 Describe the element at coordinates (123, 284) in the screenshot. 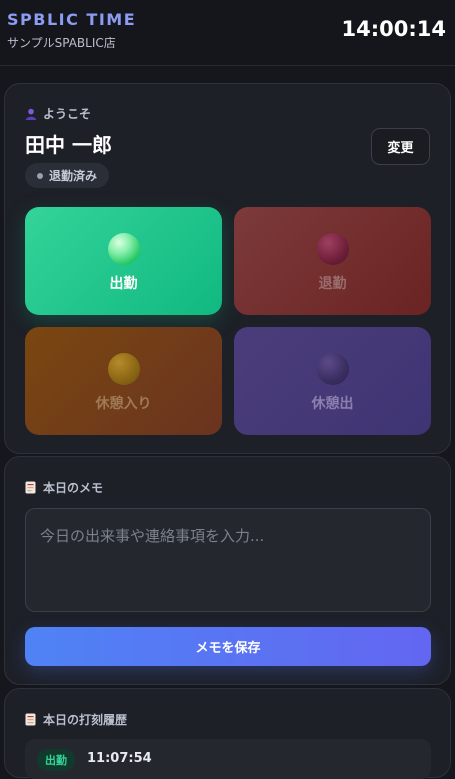

I see `clock-in-label: 出勤` at that location.